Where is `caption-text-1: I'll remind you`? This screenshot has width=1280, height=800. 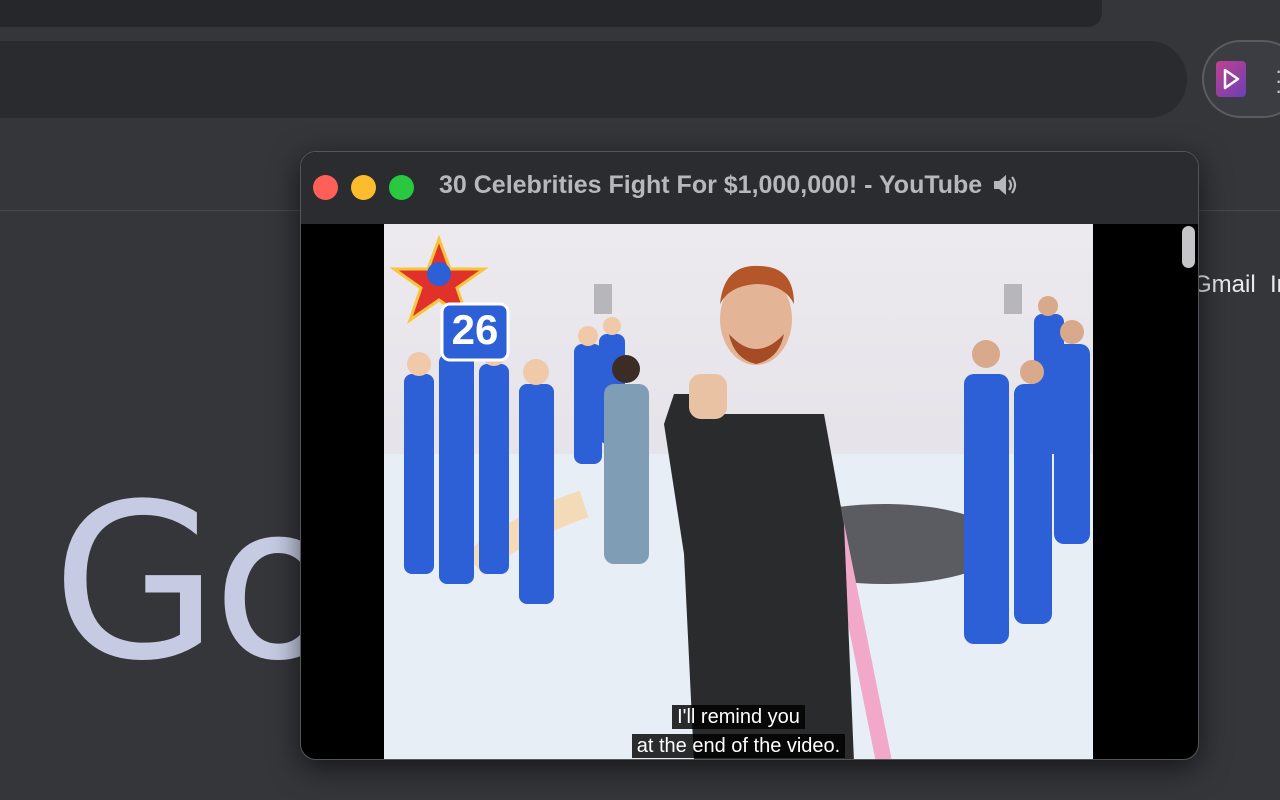 caption-text-1: I'll remind you is located at coordinates (738, 717).